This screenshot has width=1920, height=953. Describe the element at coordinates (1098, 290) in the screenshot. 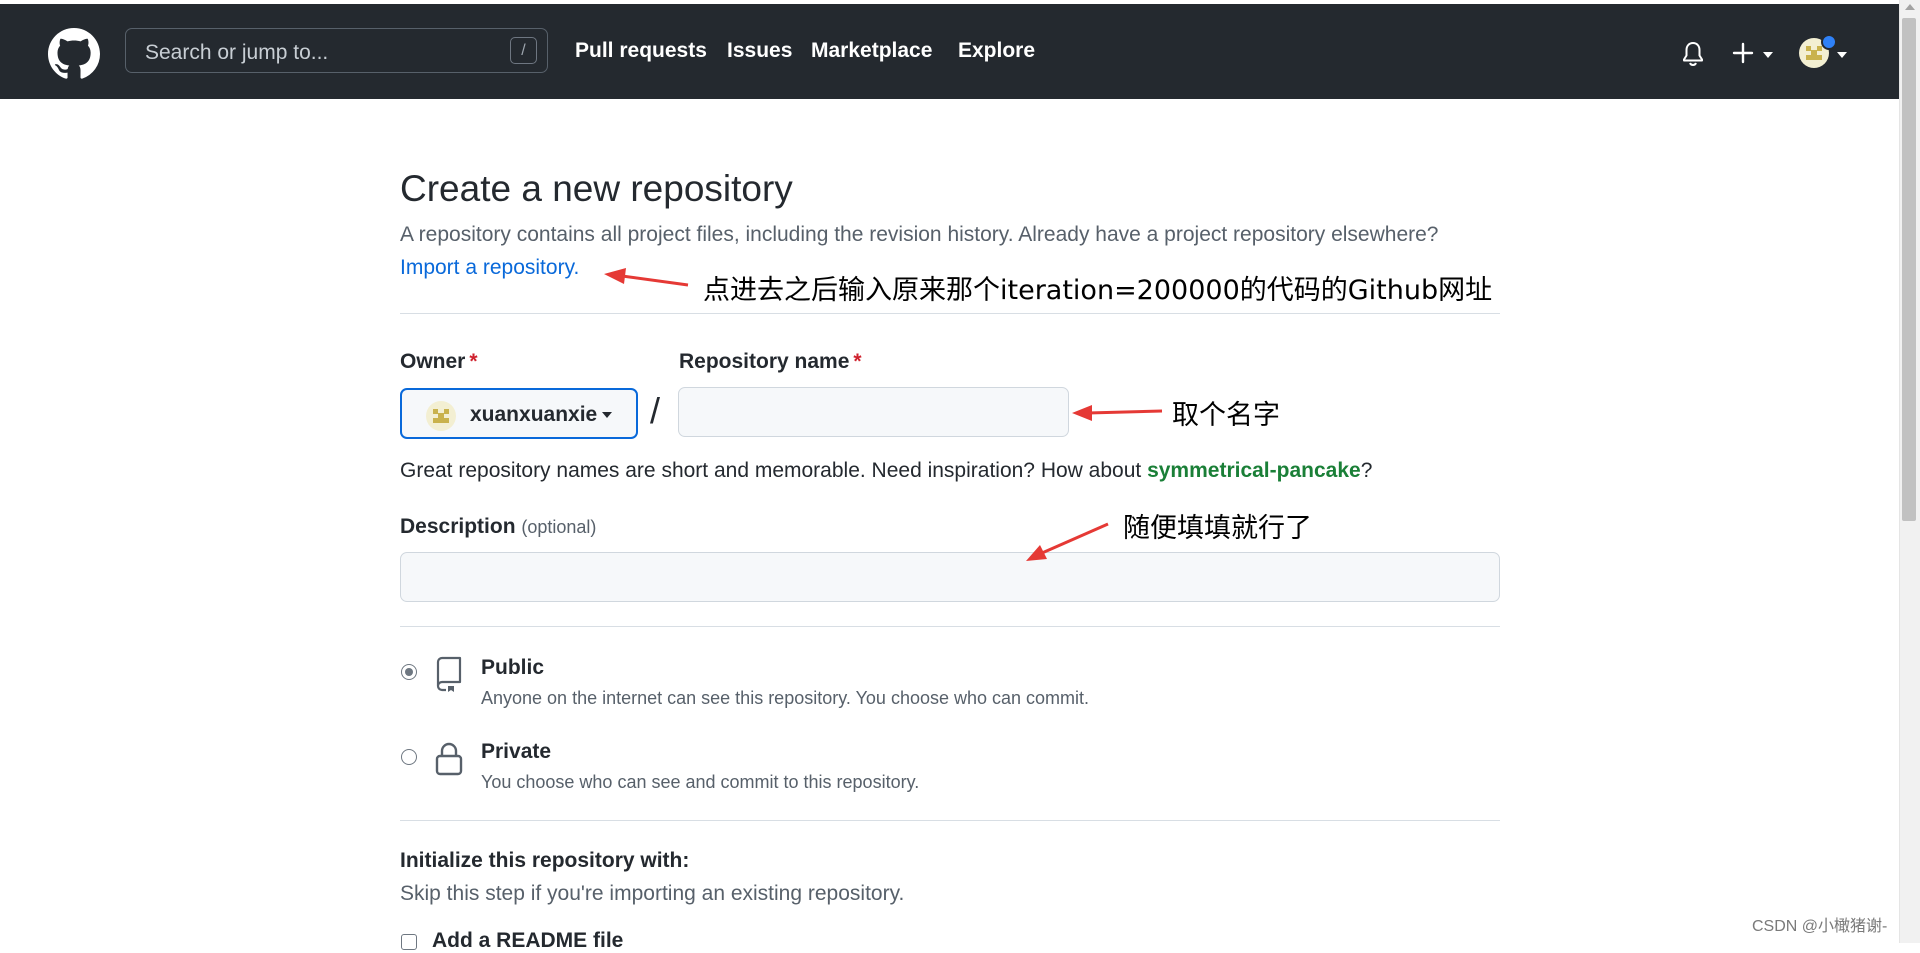

I see `annotation-import: 点进去之后输入原来那个iteration=200000的代码的Github网址` at that location.